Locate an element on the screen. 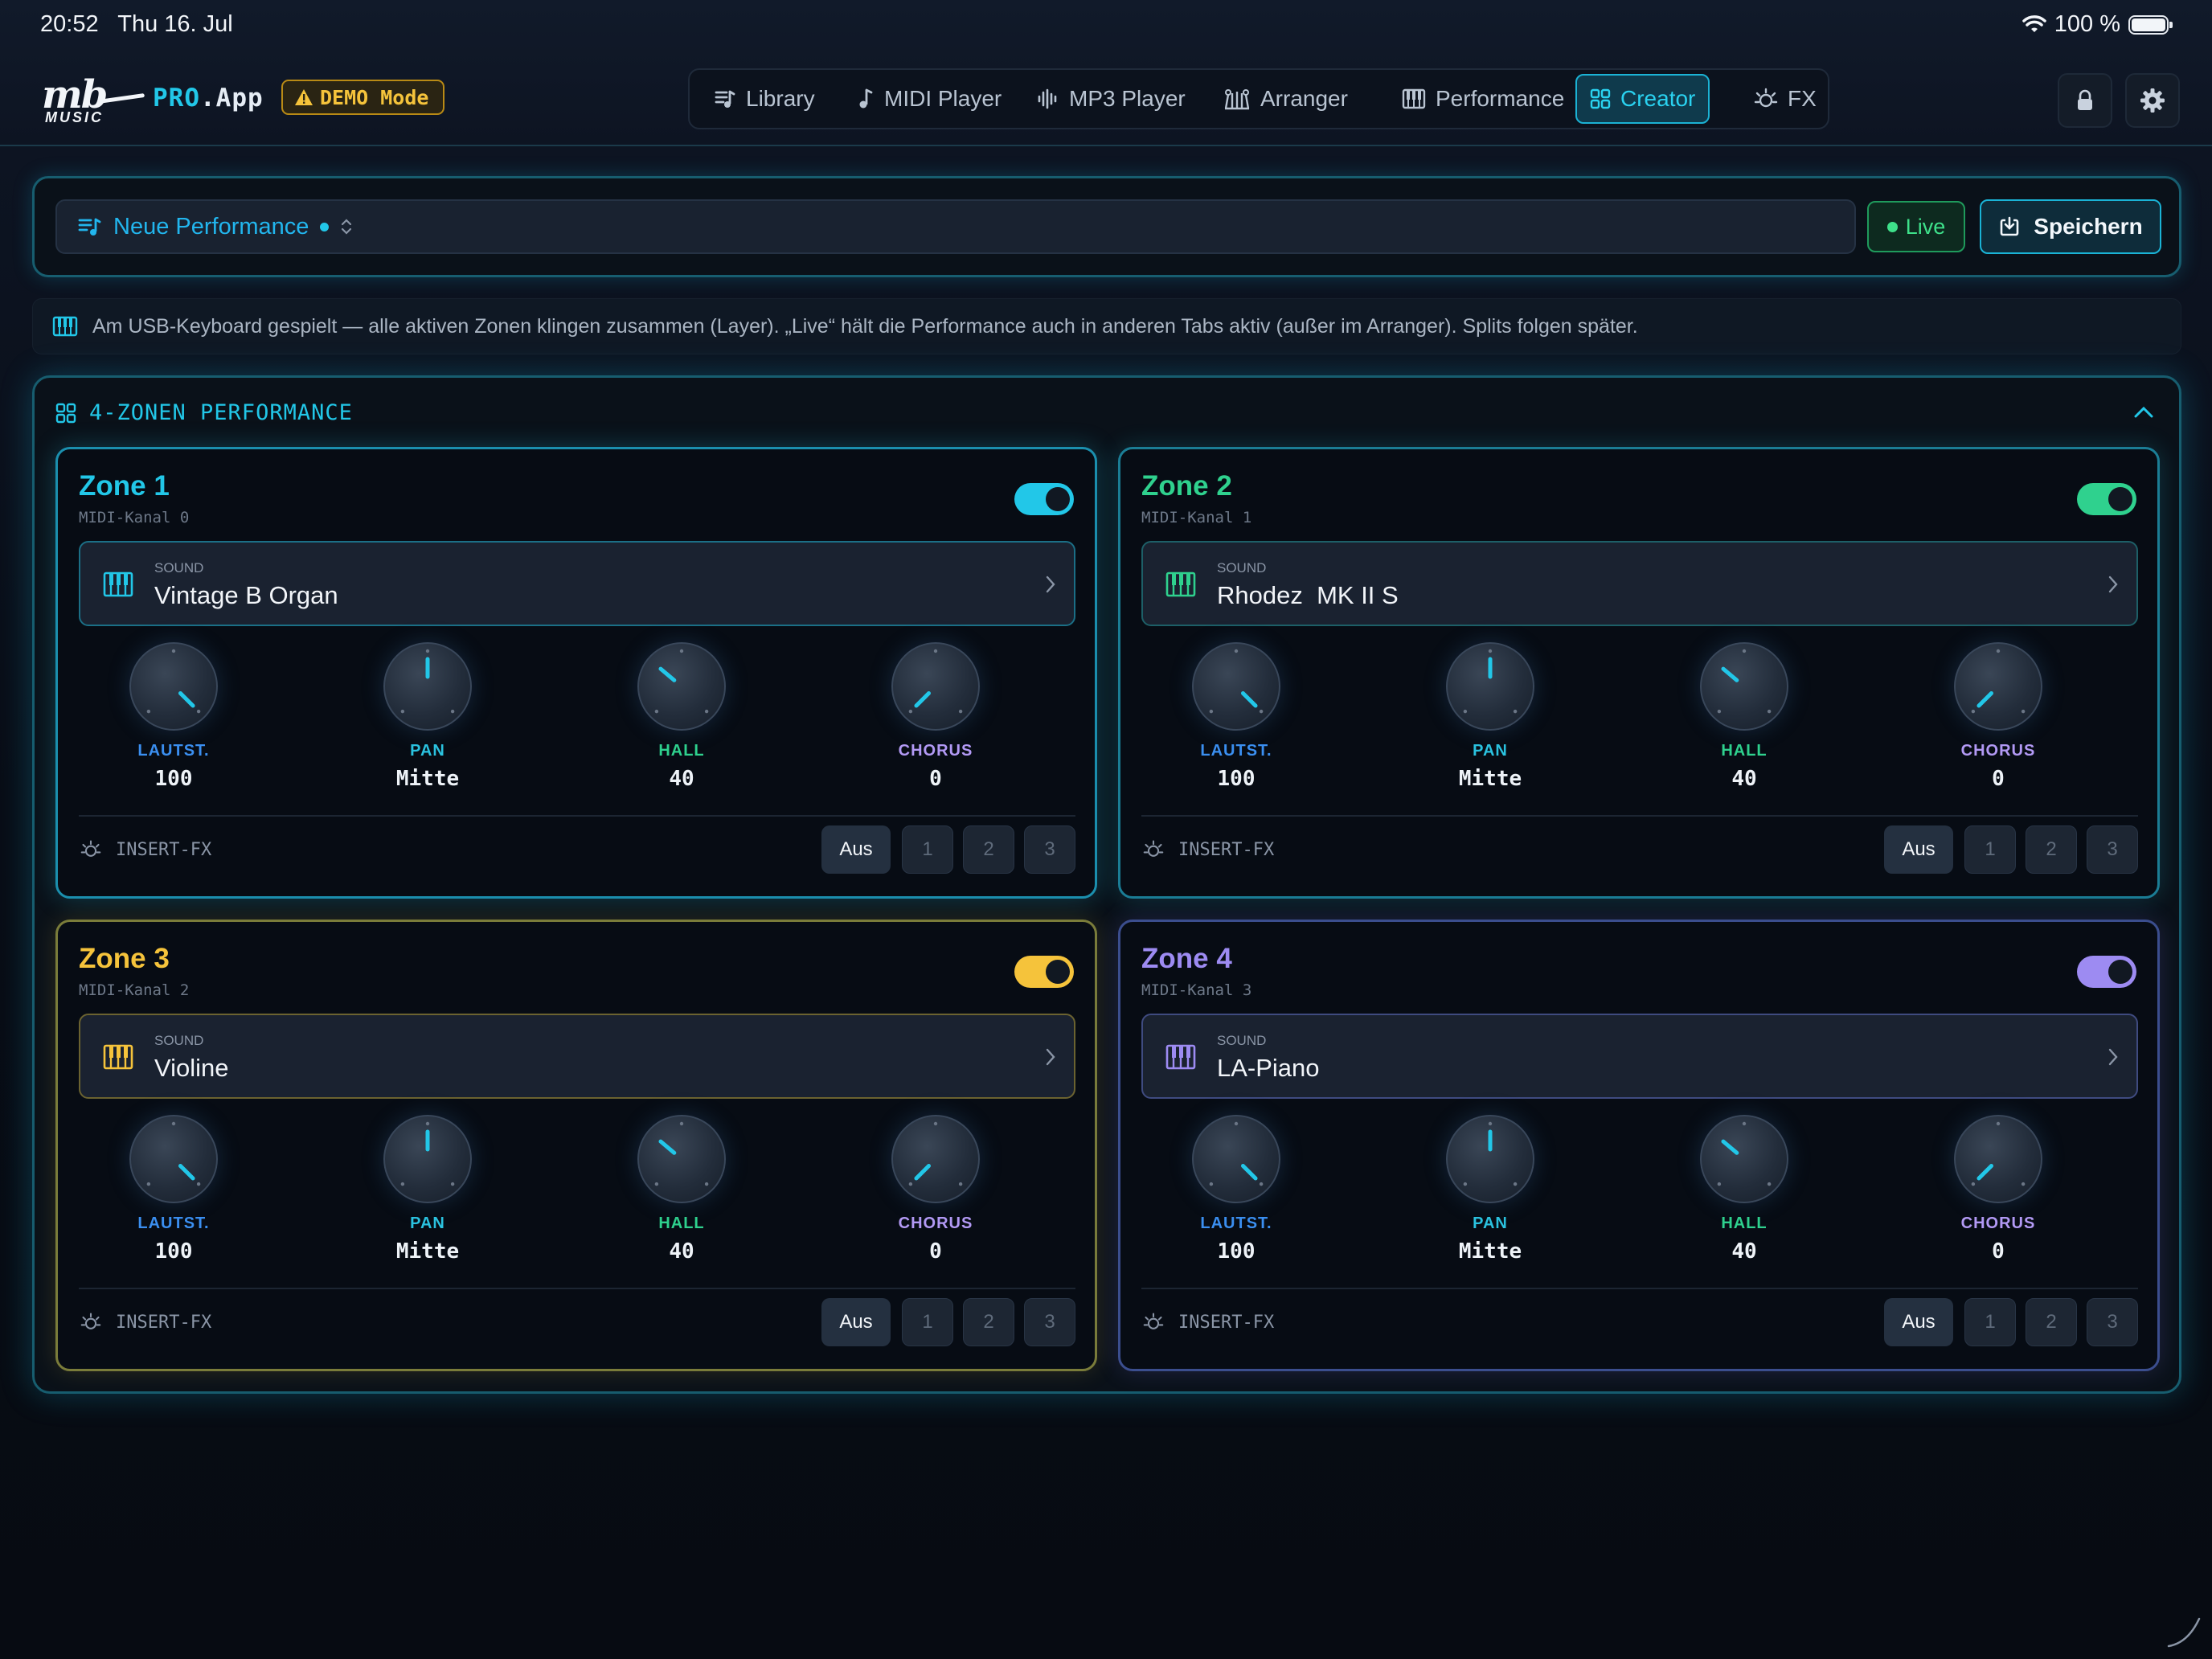 This screenshot has width=2212, height=1659. lock-button is located at coordinates (2085, 100).